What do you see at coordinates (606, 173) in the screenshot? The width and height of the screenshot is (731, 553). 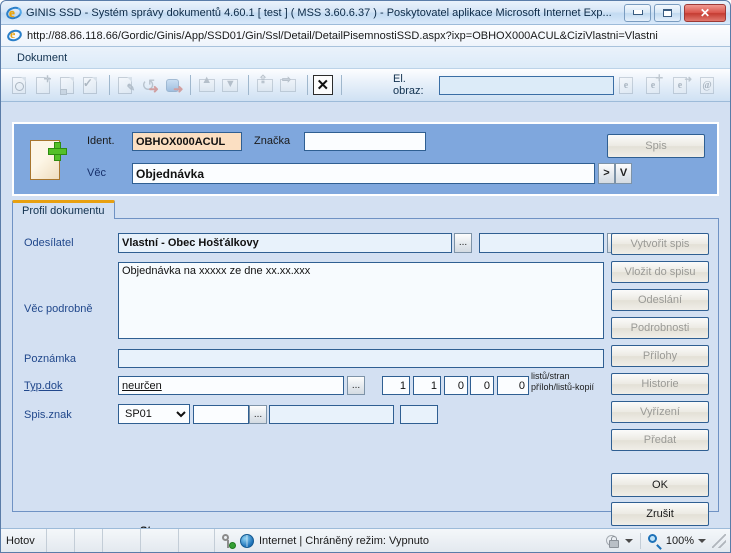 I see `vec-expand-button: >` at bounding box center [606, 173].